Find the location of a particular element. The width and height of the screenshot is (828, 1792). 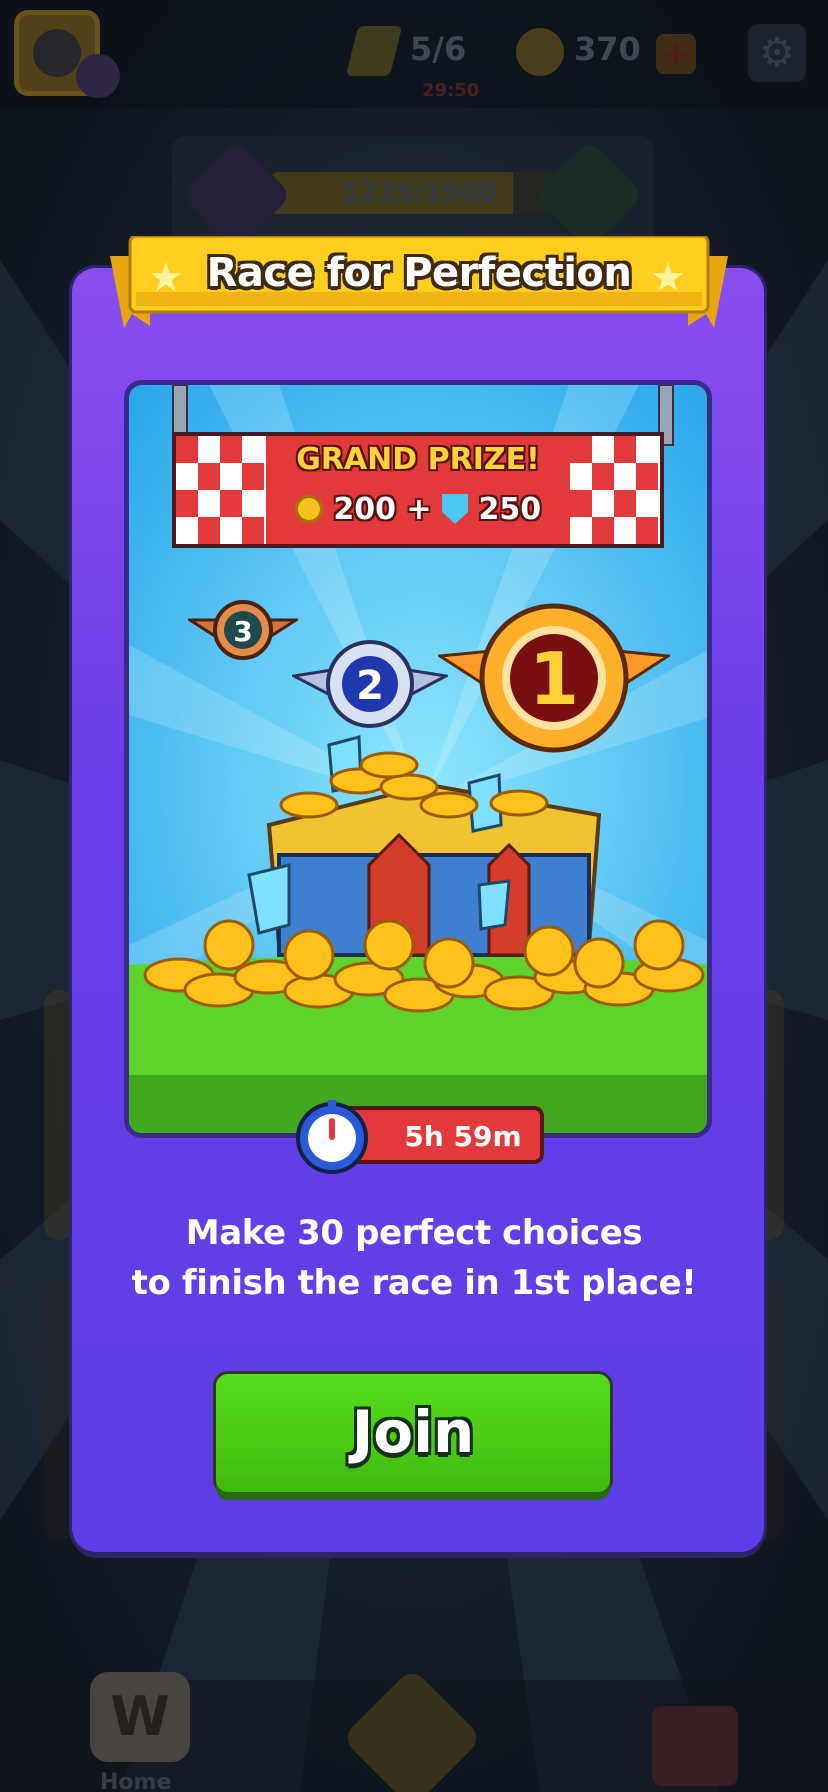

race-timer-pill: 5h 59m is located at coordinates (442, 1135).